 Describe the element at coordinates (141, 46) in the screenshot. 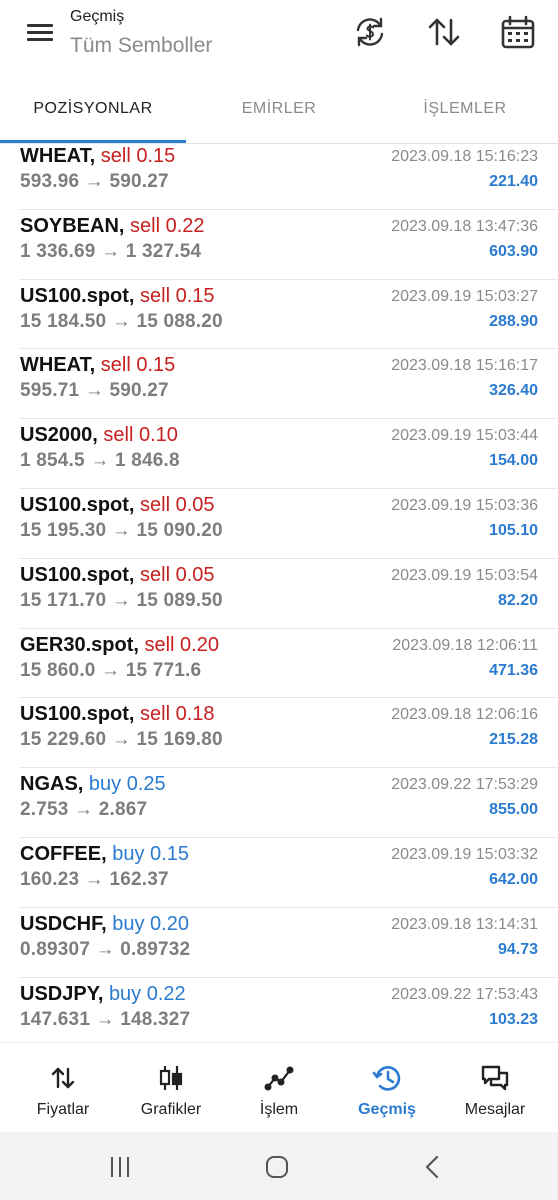

I see `symbol-filter: Tüm Semboller` at that location.